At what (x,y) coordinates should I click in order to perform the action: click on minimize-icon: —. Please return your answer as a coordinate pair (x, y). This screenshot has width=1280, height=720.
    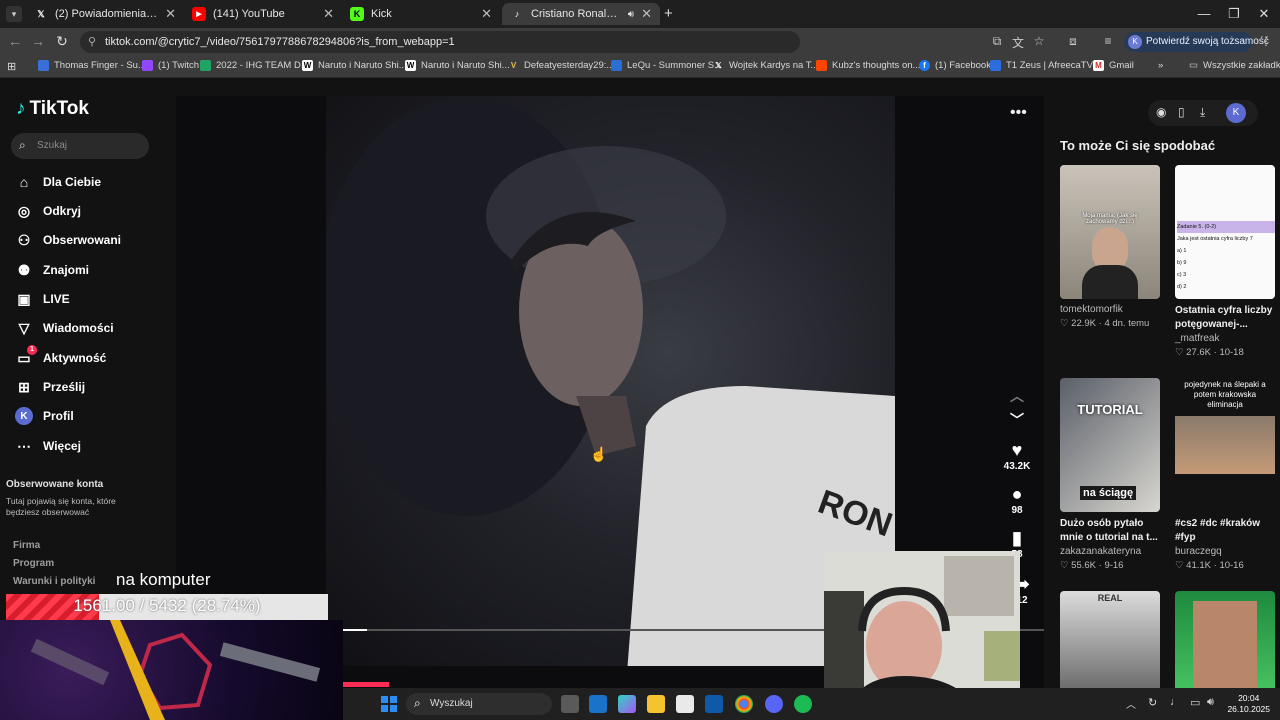
    Looking at the image, I should click on (1204, 13).